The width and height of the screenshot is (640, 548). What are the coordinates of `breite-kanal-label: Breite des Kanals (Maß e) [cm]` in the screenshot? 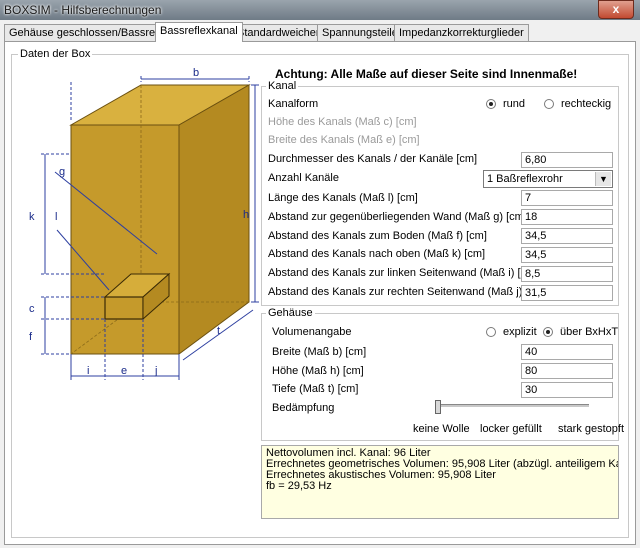 It's located at (344, 140).